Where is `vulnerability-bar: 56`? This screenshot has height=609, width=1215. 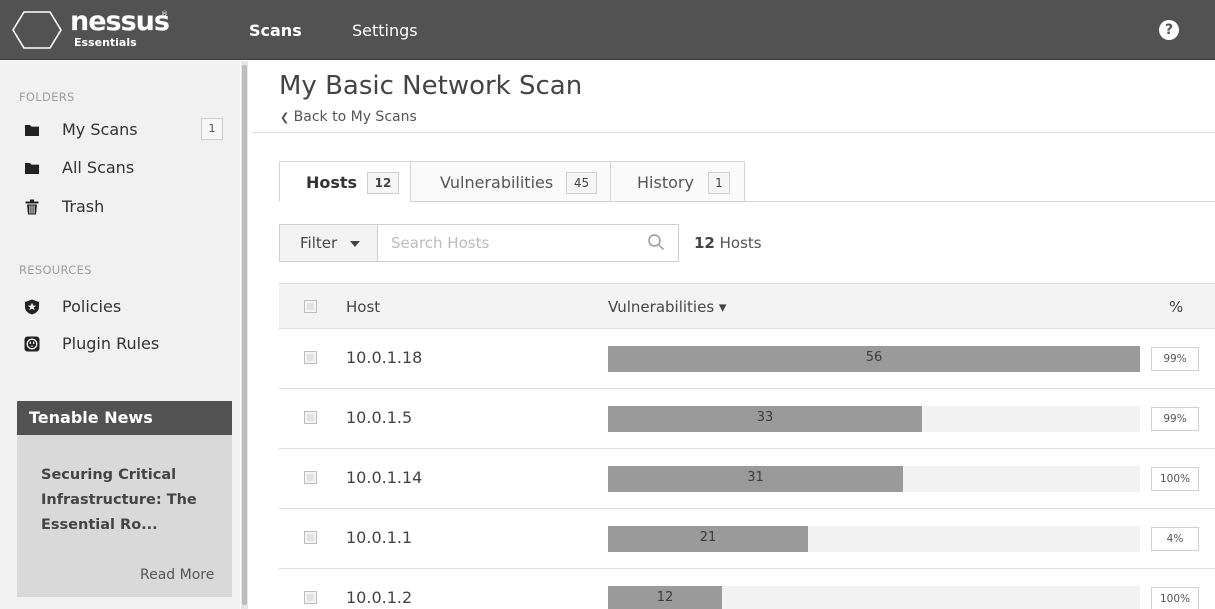 vulnerability-bar: 56 is located at coordinates (874, 359).